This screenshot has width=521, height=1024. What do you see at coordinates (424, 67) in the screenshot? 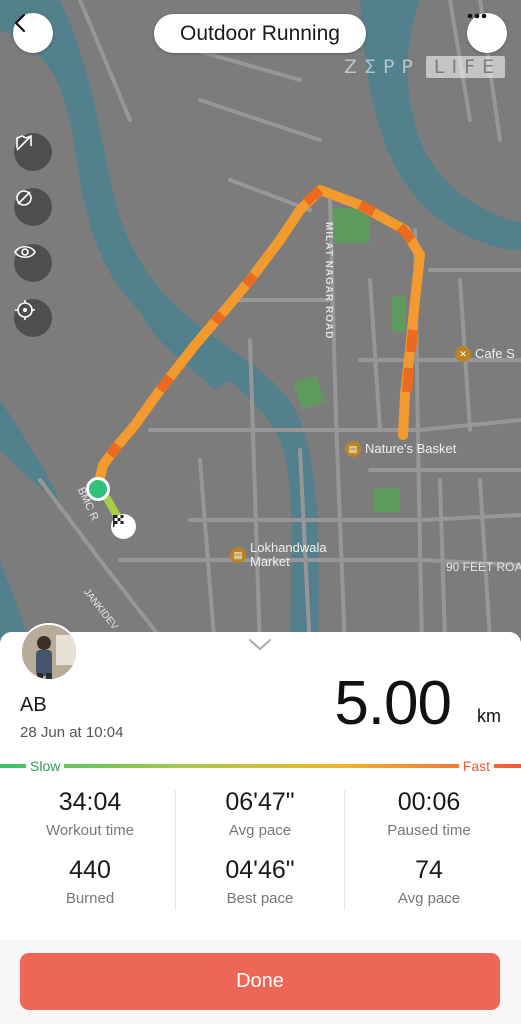
I see `zepp-life-watermark: ZΣPP LIFE` at bounding box center [424, 67].